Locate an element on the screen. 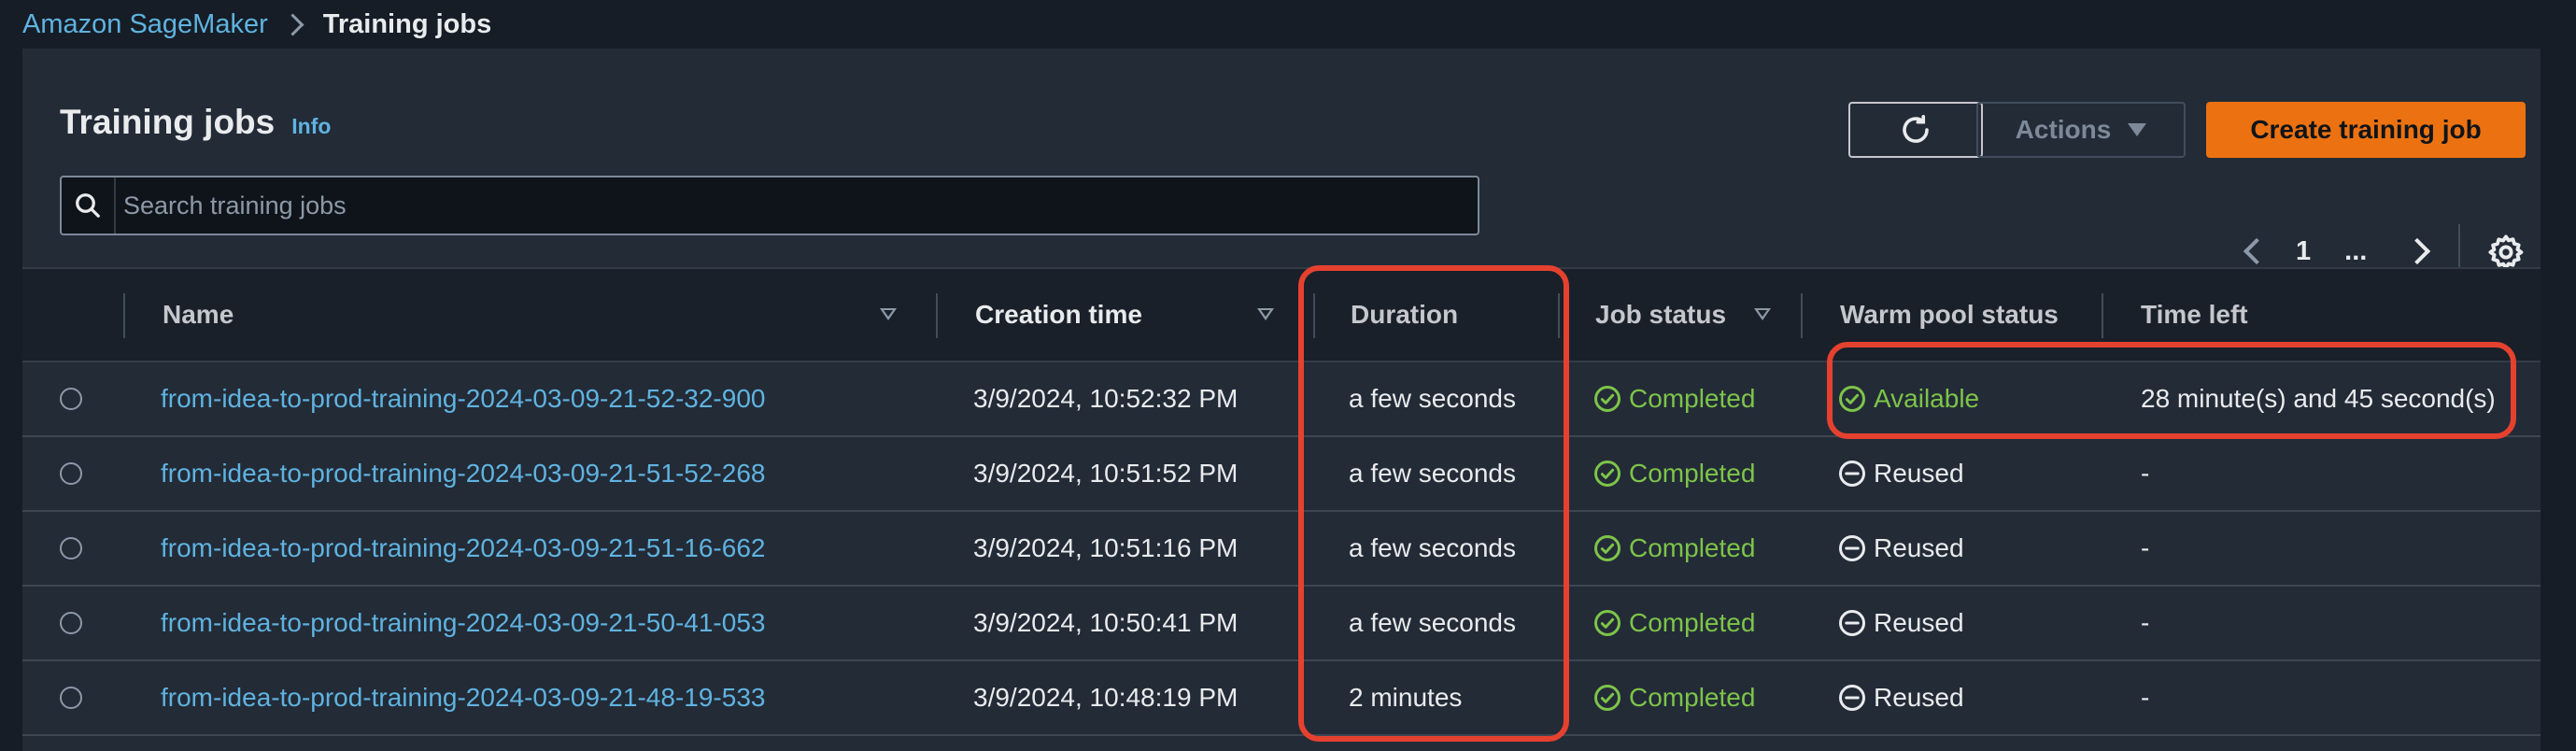 The height and width of the screenshot is (751, 2576). creation-time: 3/9/2024, 10:52:32 PM is located at coordinates (1105, 399).